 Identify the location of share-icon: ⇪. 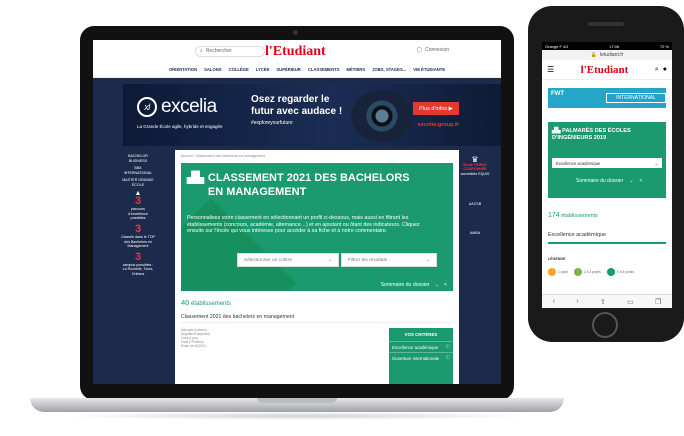
(603, 302).